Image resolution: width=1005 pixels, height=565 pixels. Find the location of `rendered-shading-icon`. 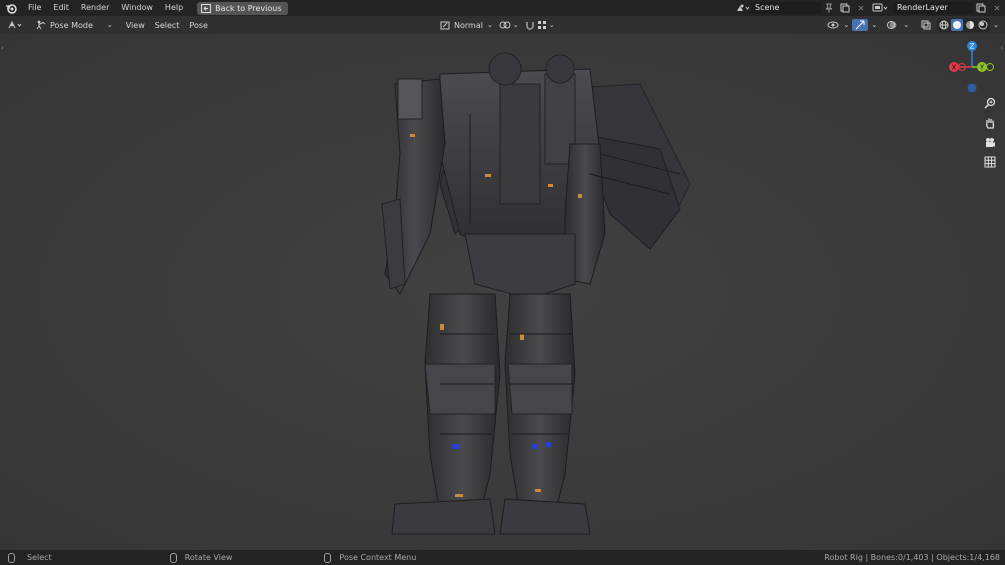

rendered-shading-icon is located at coordinates (983, 25).